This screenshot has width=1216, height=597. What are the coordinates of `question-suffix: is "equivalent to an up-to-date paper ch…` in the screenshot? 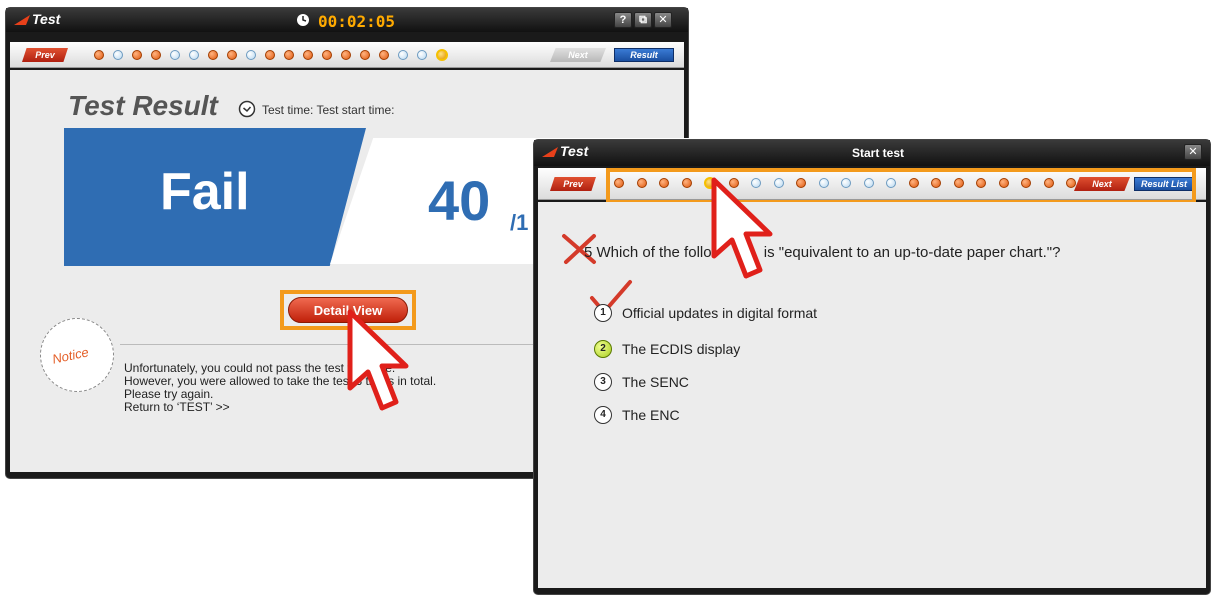 It's located at (910, 252).